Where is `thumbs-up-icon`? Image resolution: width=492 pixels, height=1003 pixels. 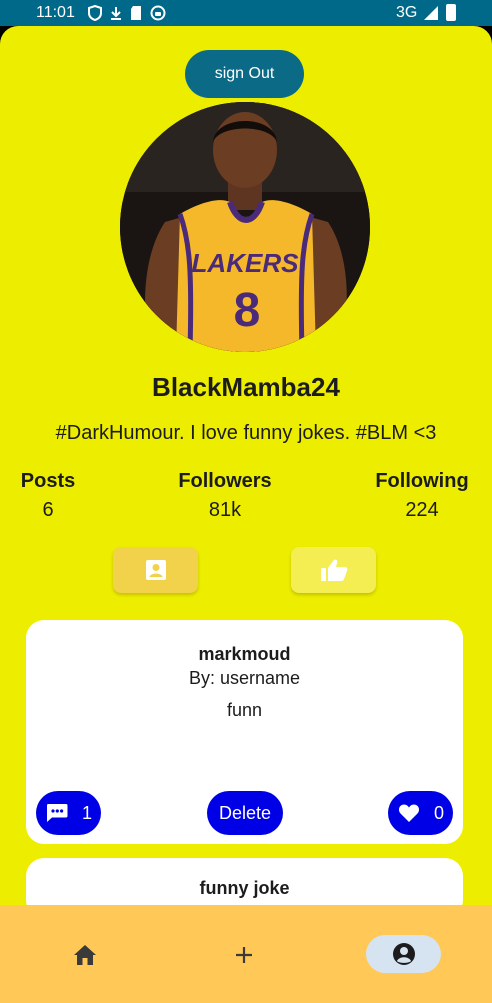 thumbs-up-icon is located at coordinates (333, 570).